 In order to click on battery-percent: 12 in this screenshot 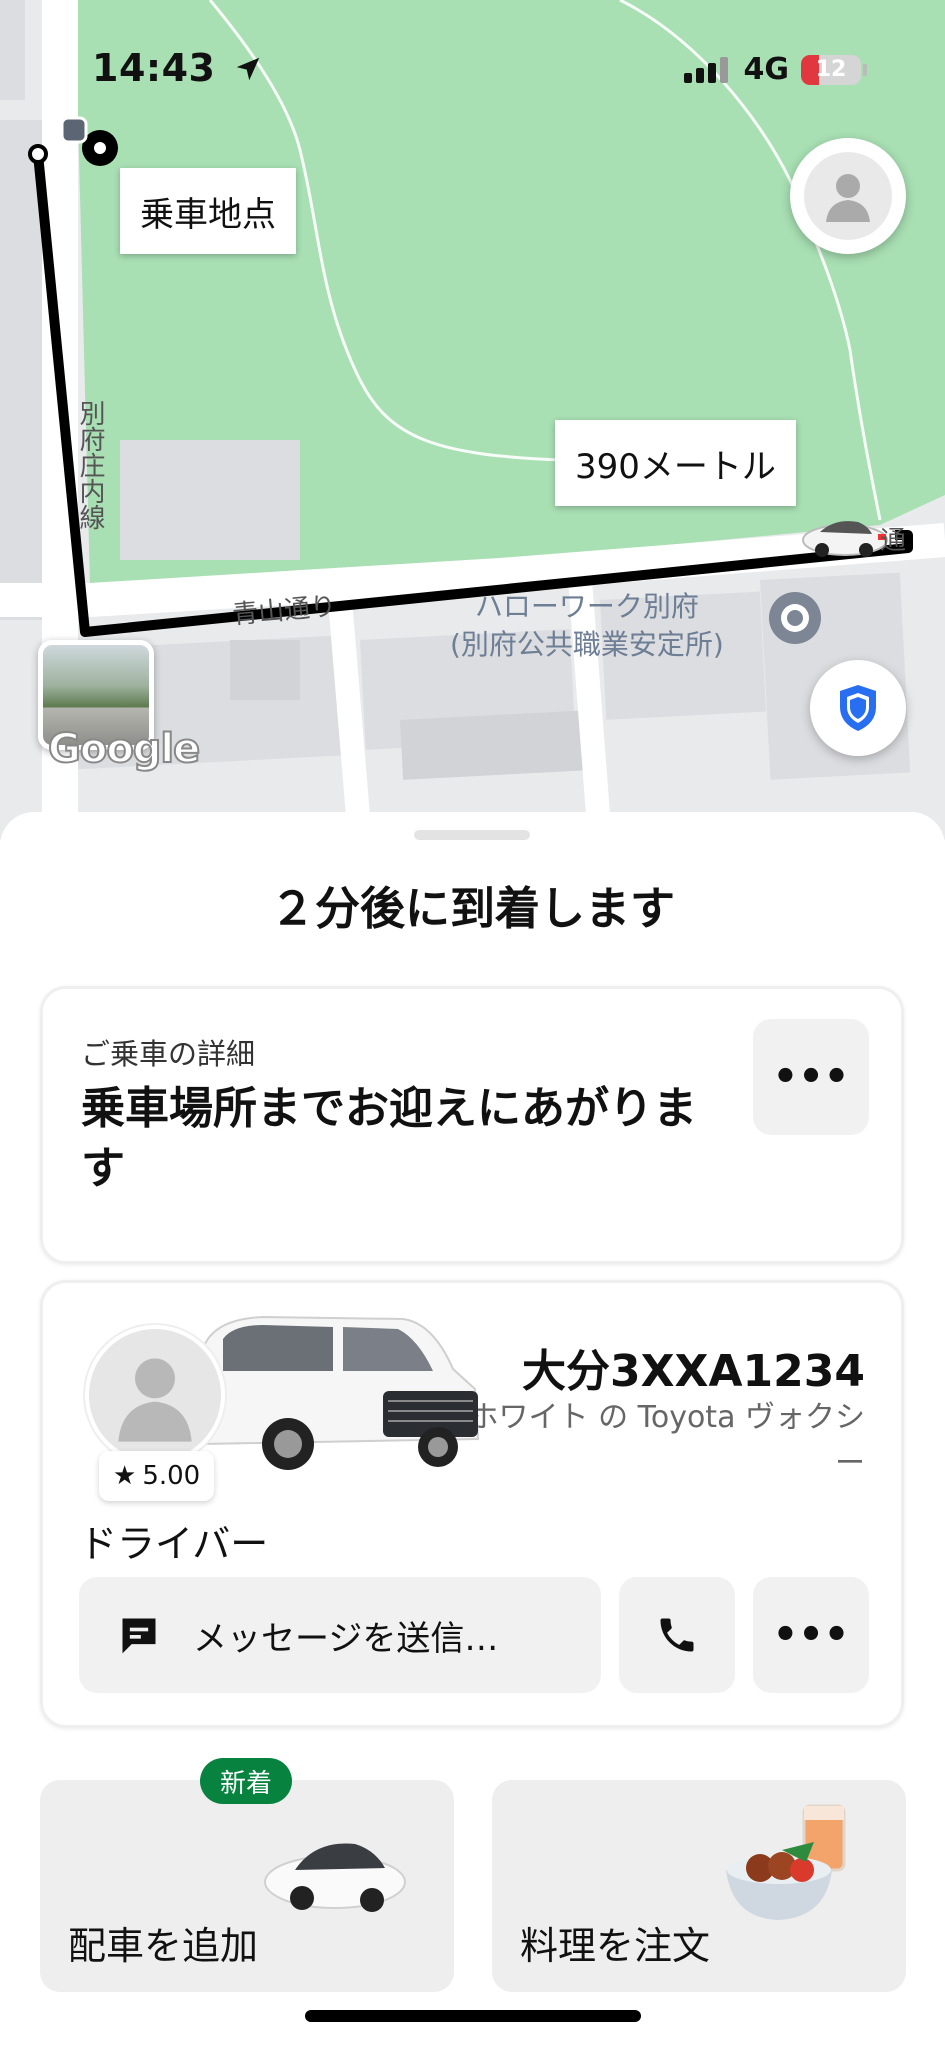, I will do `click(831, 69)`.